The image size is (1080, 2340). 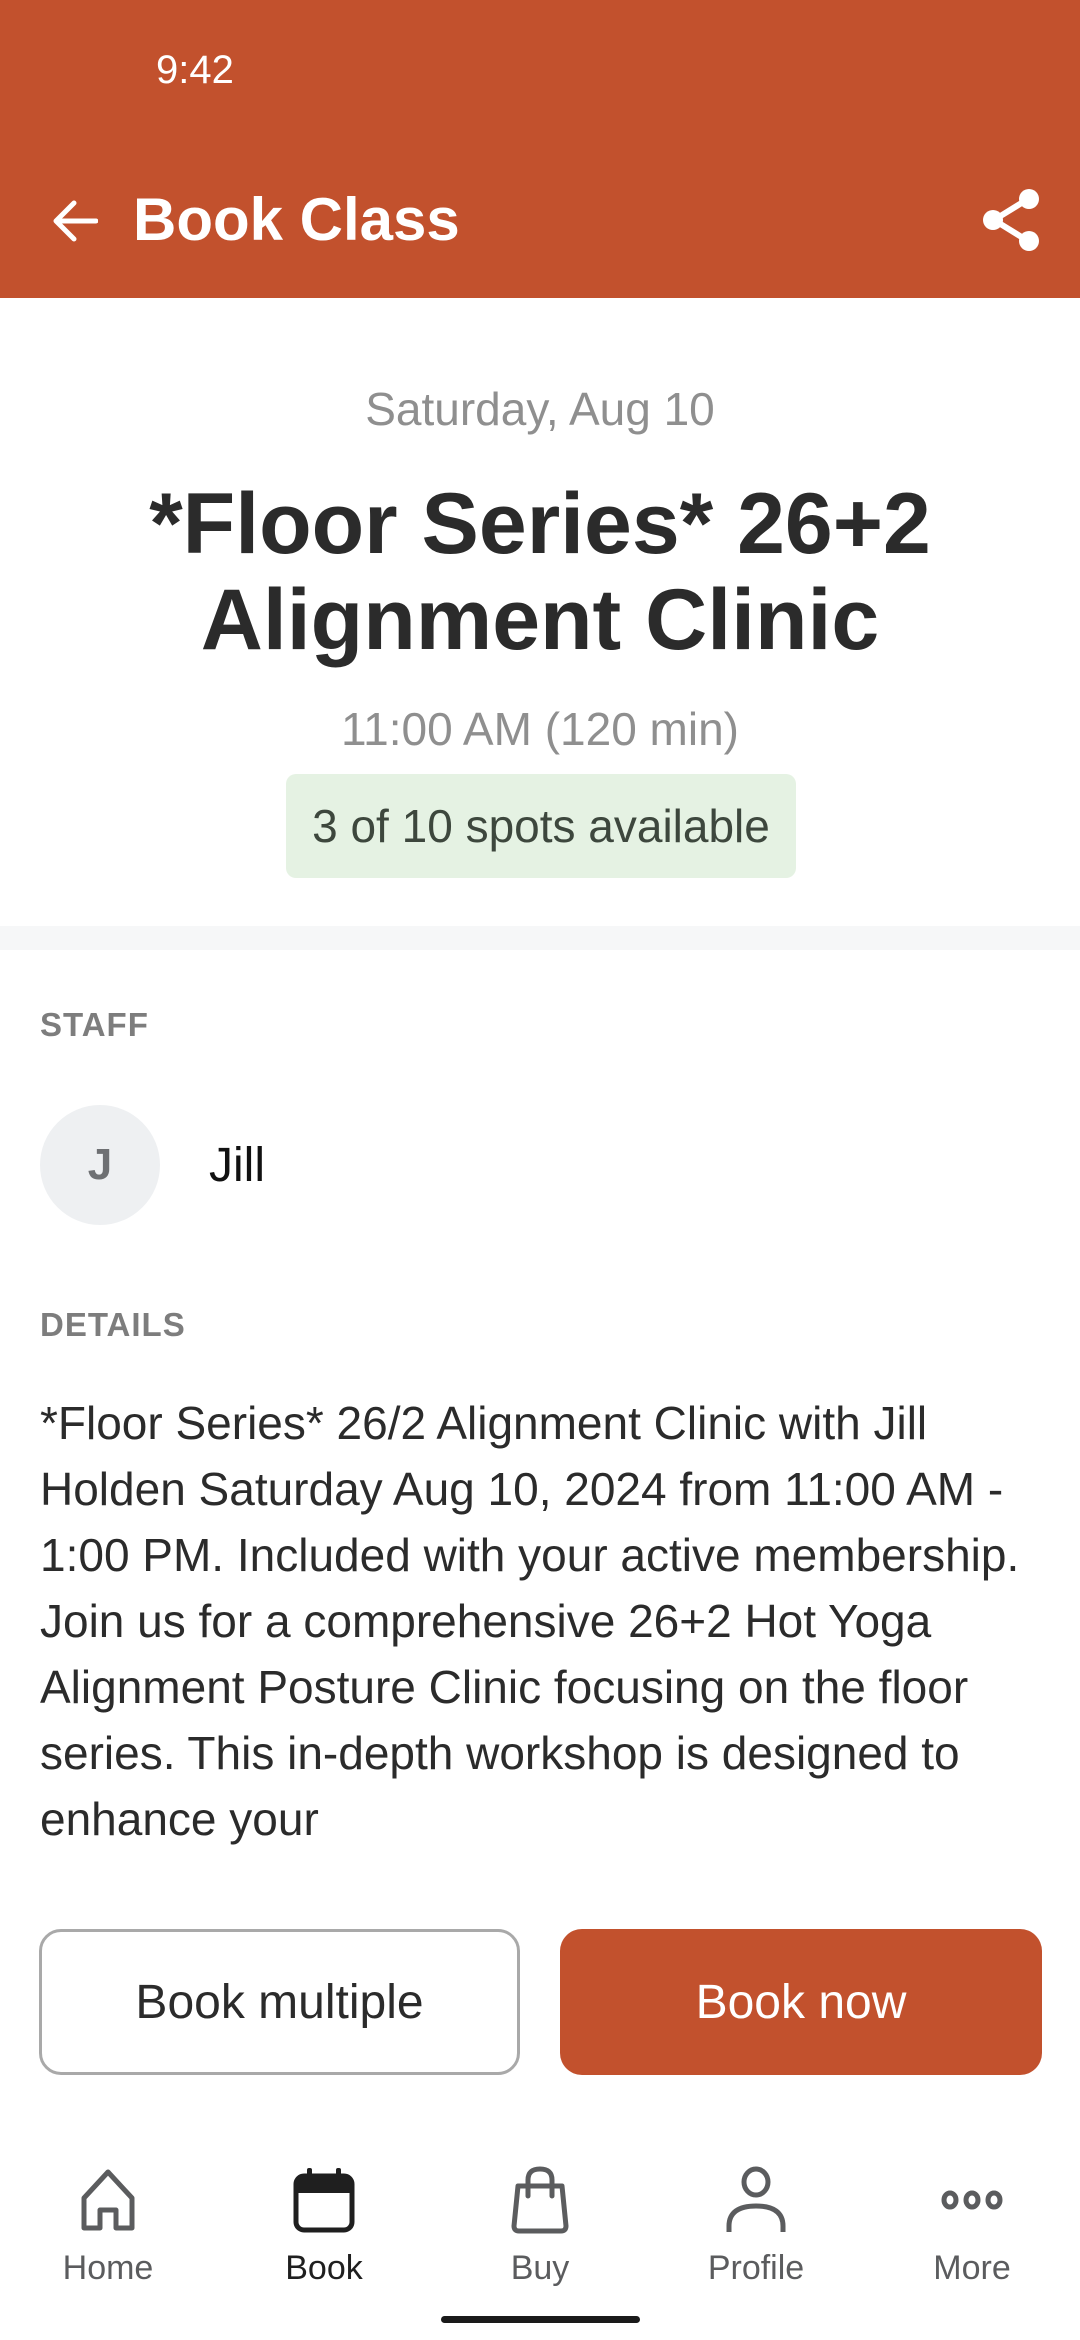 I want to click on staff-avatar: J, so click(x=100, y=1165).